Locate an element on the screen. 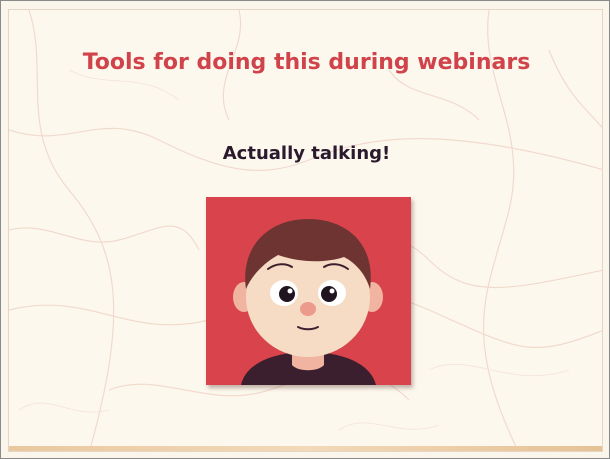 The width and height of the screenshot is (610, 459). slide-title: Tools for doing this during webinars is located at coordinates (306, 62).